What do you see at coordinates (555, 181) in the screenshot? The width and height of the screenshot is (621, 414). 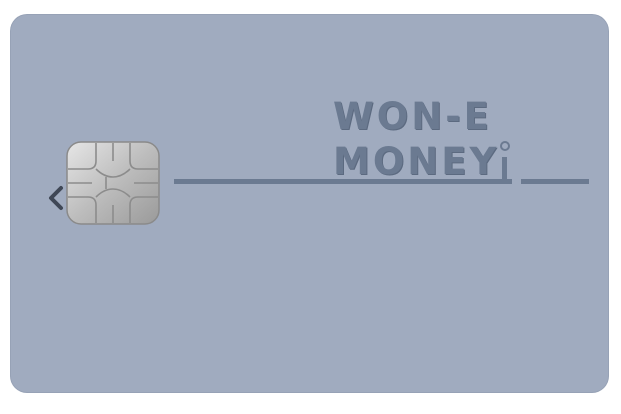 I see `brand-underline-right` at bounding box center [555, 181].